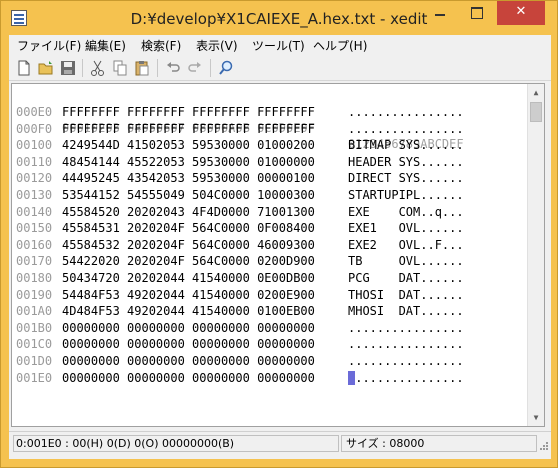 The height and width of the screenshot is (468, 558). I want to click on hex-bytes: 4249544D 41502053 59530000 01000200, so click(188, 145).